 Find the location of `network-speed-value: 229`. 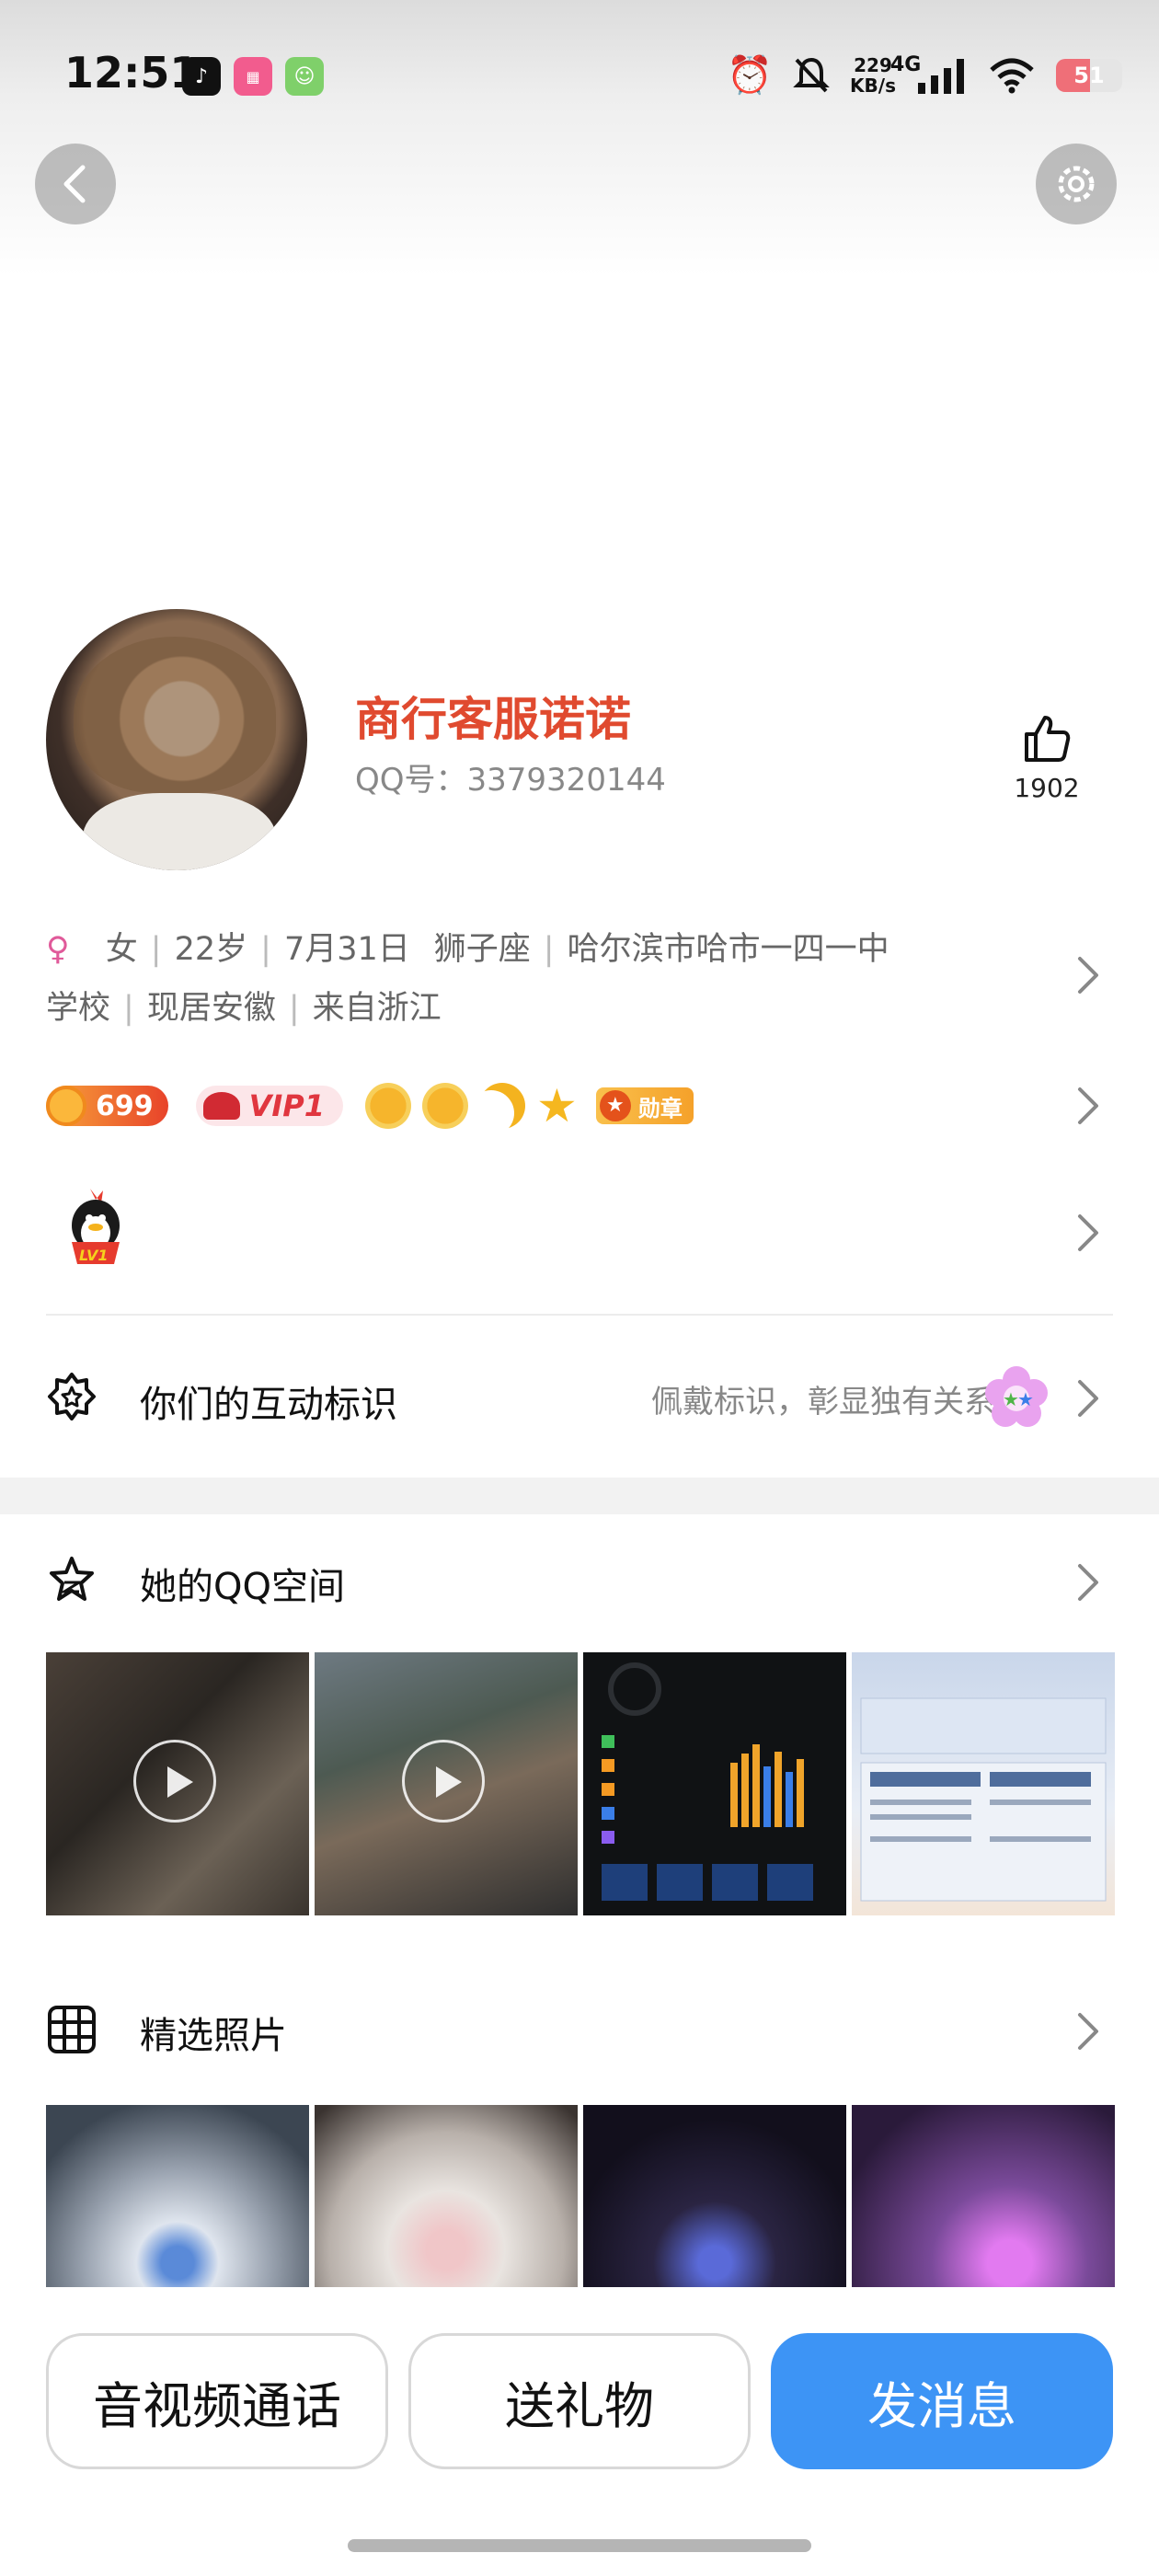

network-speed-value: 229 is located at coordinates (873, 64).